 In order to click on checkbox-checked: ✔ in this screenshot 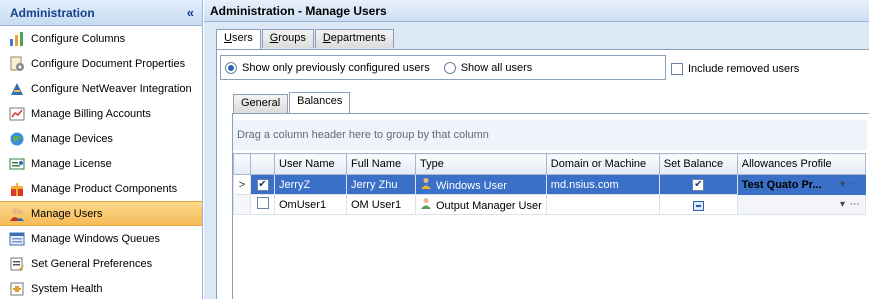, I will do `click(262, 185)`.